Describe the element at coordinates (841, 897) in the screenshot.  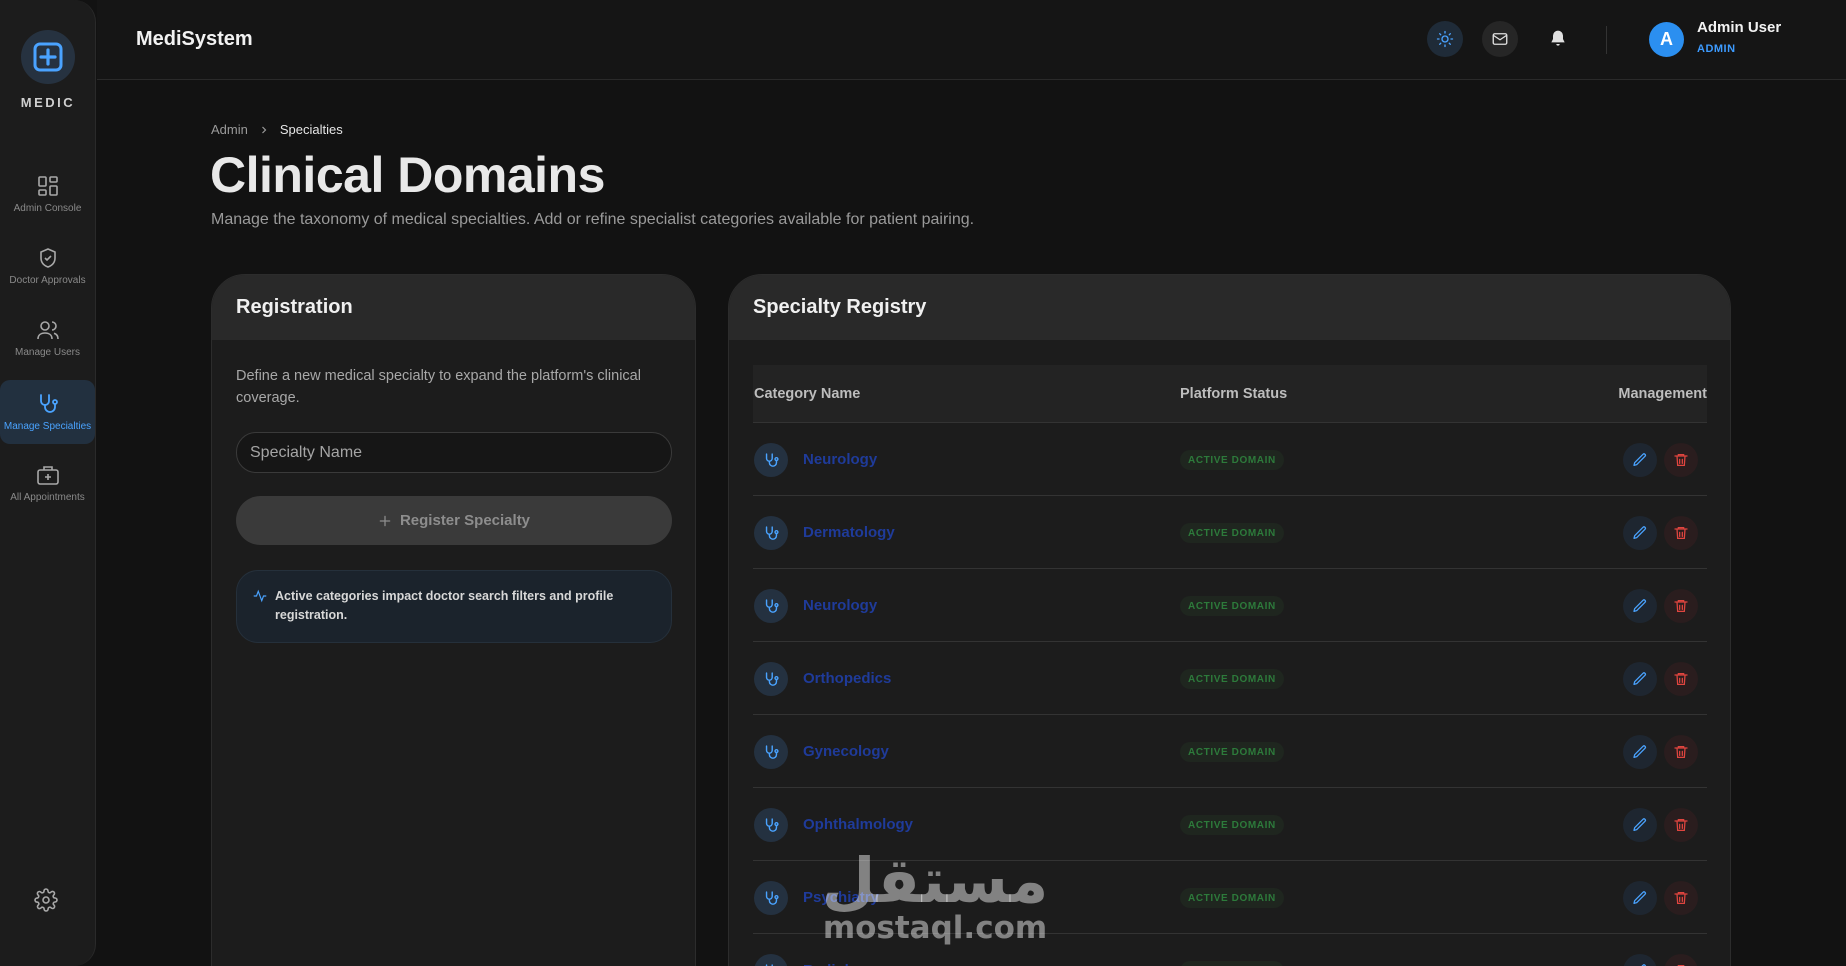
I see `specialty-name: Psychiatry` at that location.